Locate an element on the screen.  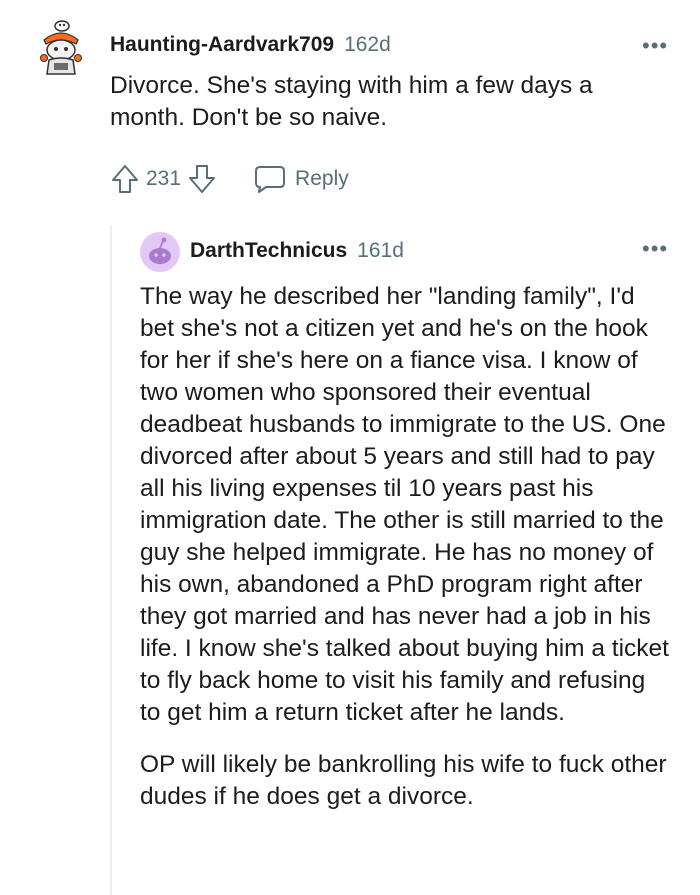
upvote-arrow-icon is located at coordinates (125, 179).